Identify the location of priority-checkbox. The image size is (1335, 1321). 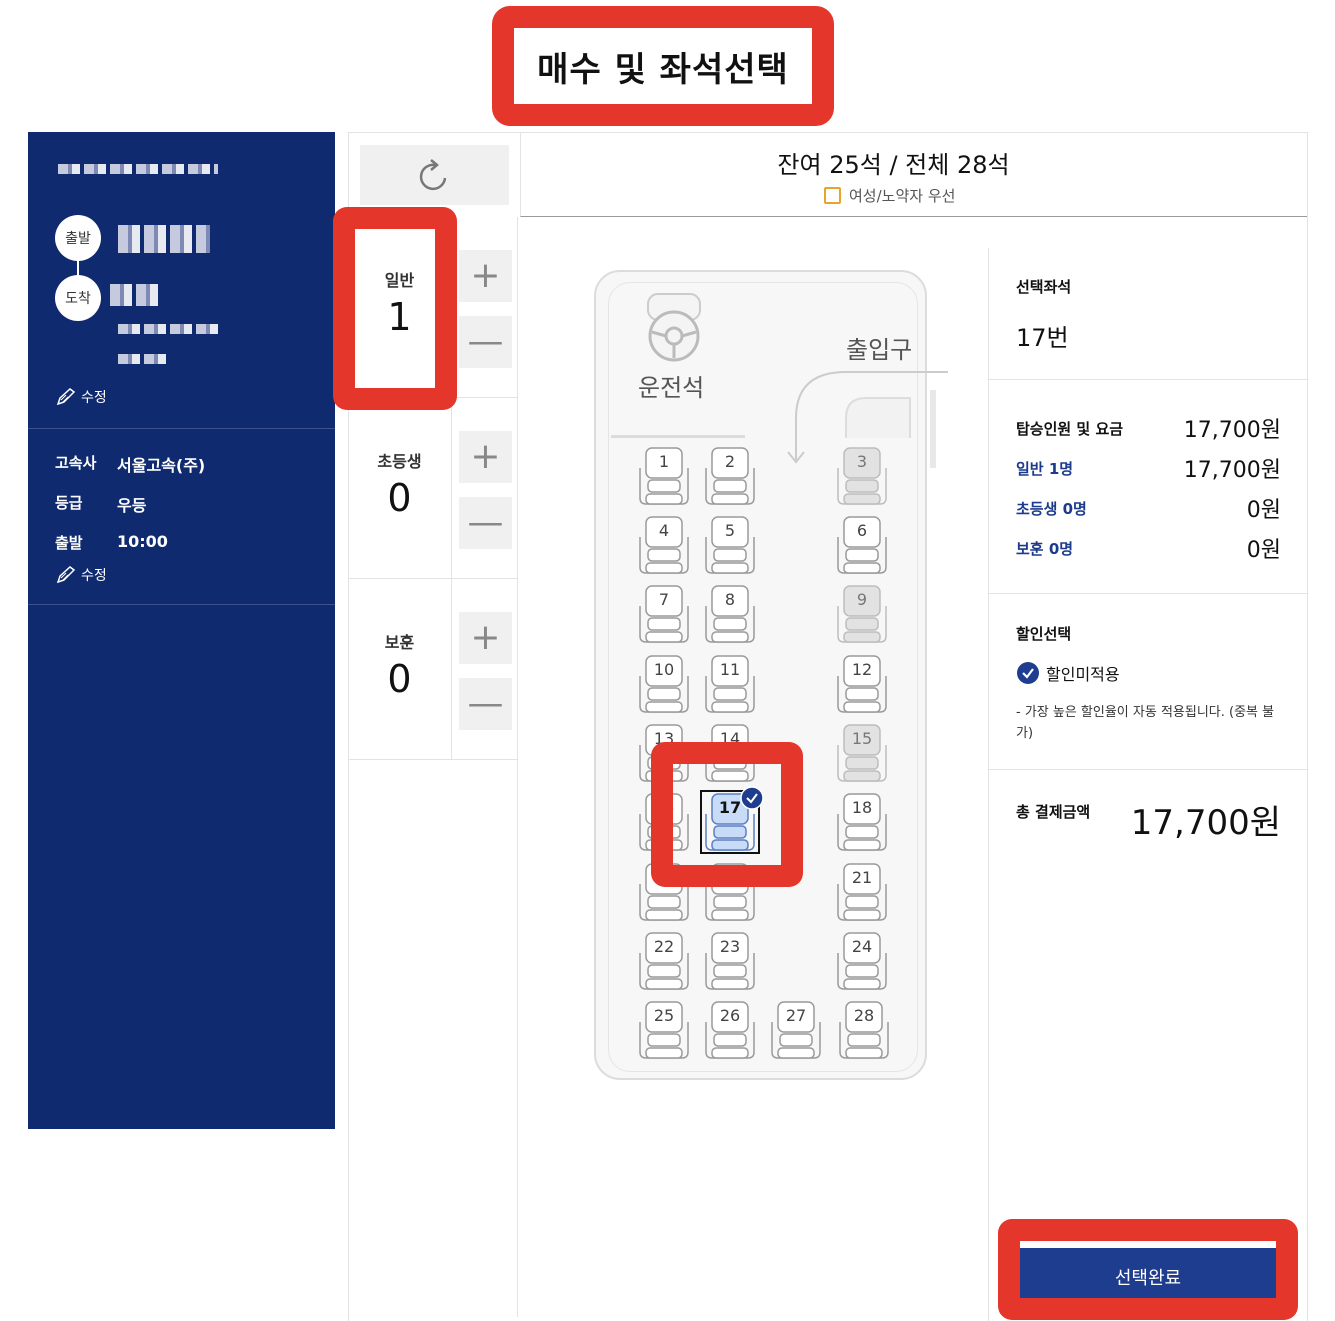
(832, 195).